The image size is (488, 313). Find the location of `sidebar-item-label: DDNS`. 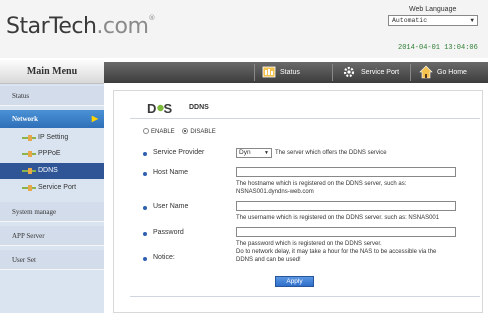

sidebar-item-label: DDNS is located at coordinates (48, 170).